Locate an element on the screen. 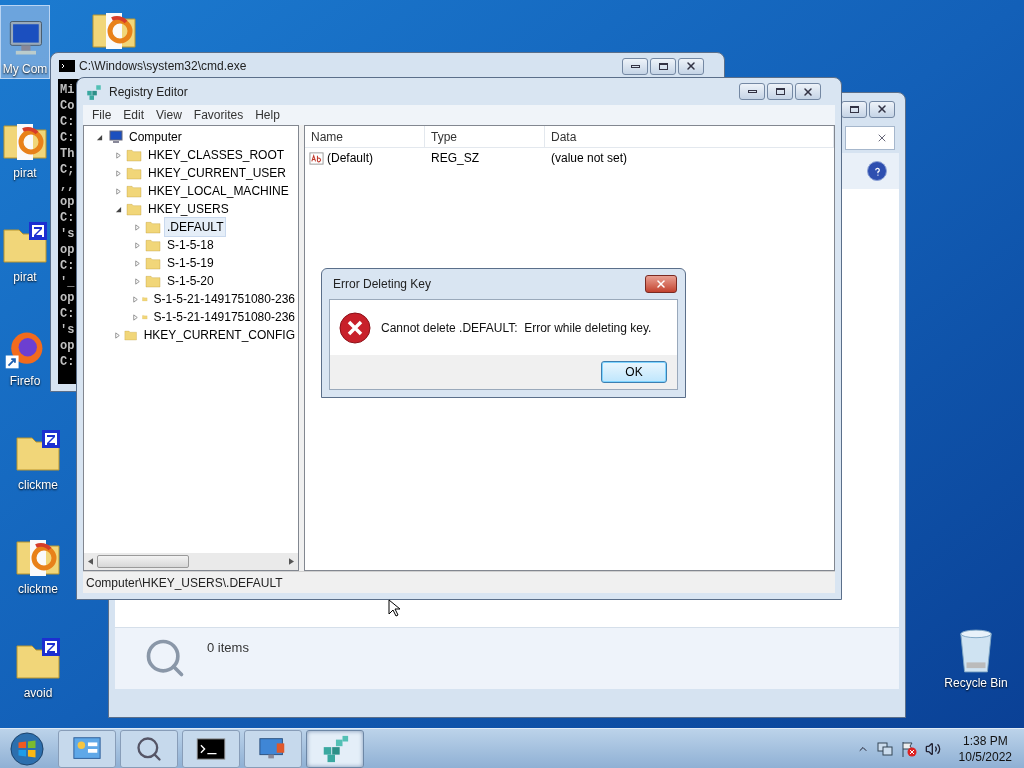 The height and width of the screenshot is (768, 1024). recycle-bin-icon is located at coordinates (976, 651).